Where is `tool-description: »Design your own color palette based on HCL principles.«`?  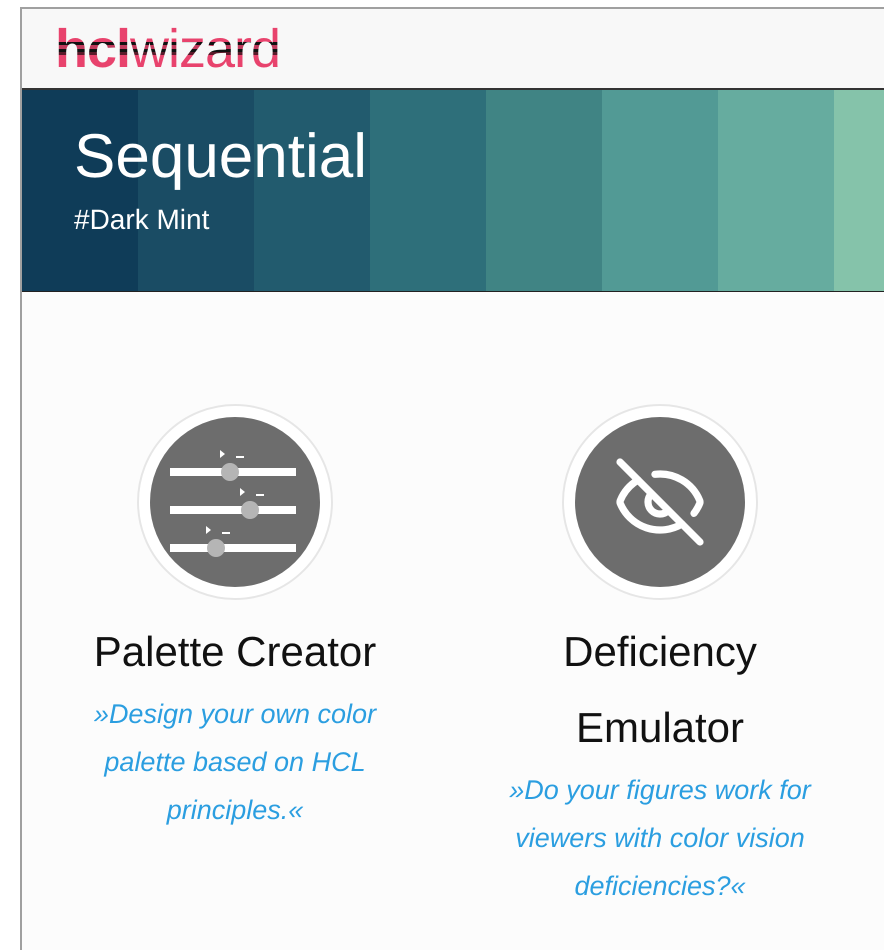 tool-description: »Design your own color palette based on HCL principles.« is located at coordinates (235, 762).